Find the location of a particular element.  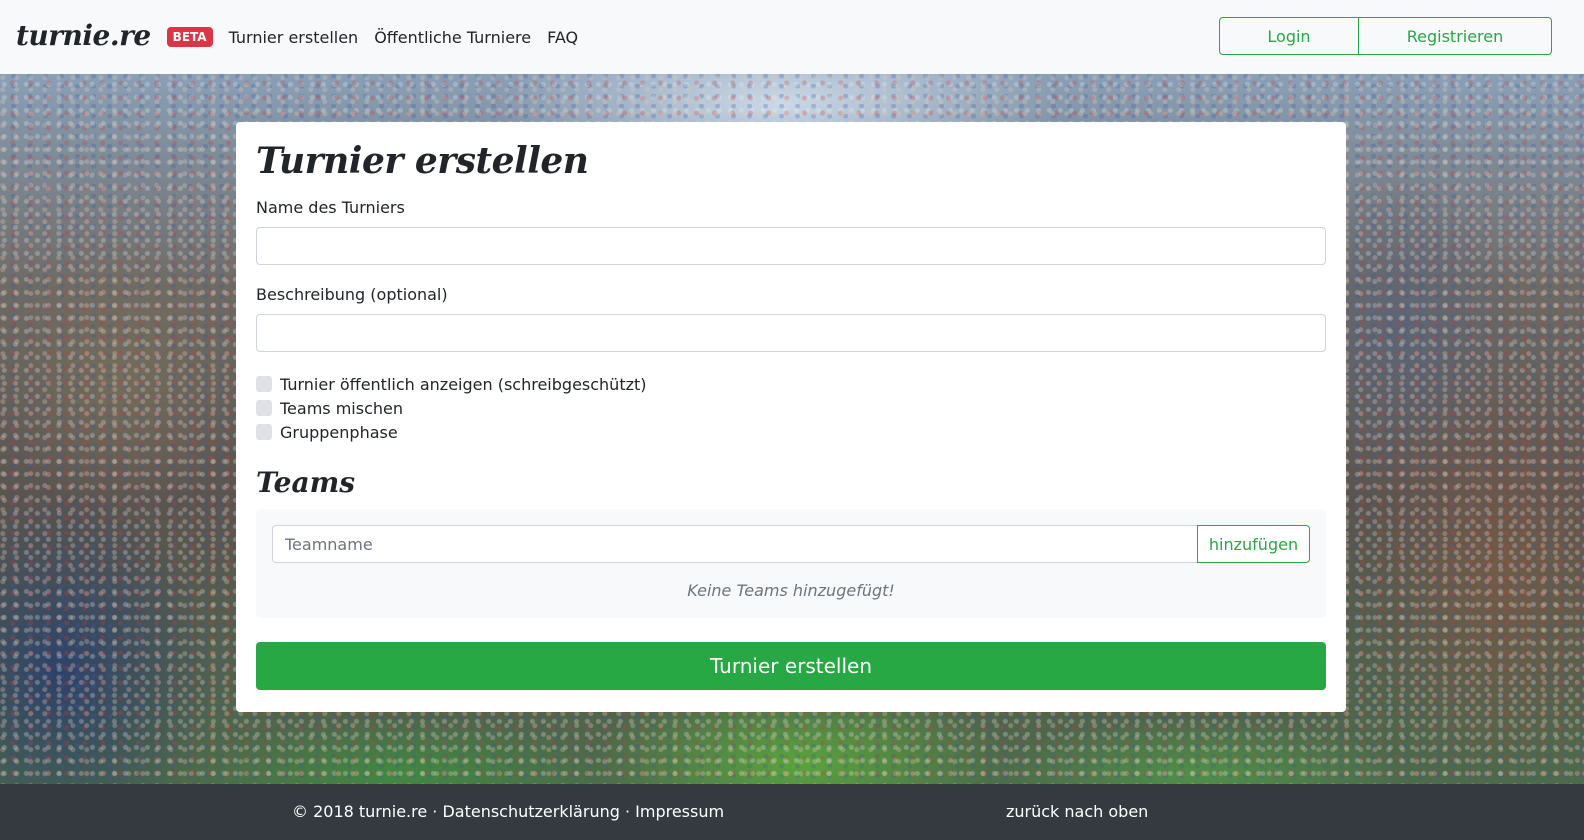

back-to-top-link: zurück nach oben is located at coordinates (1077, 811).